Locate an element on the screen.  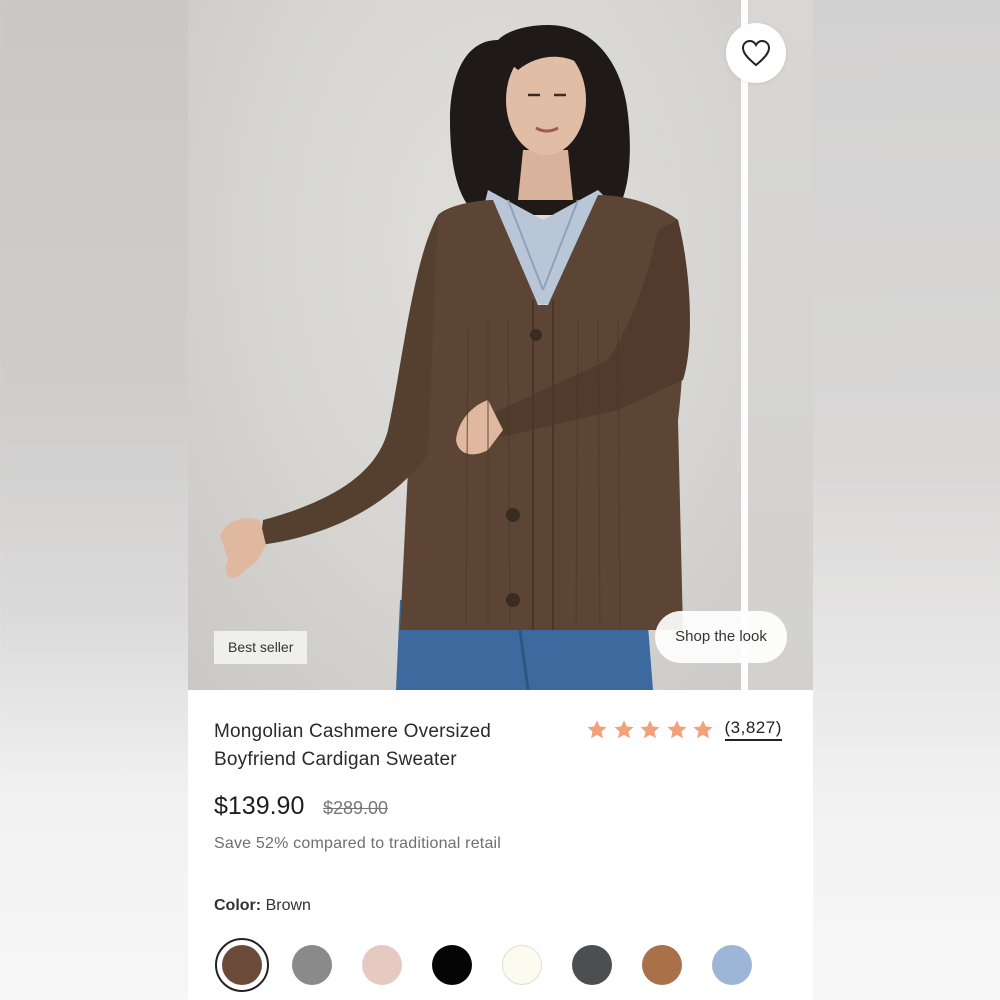
next-image-peek is located at coordinates (780, 345).